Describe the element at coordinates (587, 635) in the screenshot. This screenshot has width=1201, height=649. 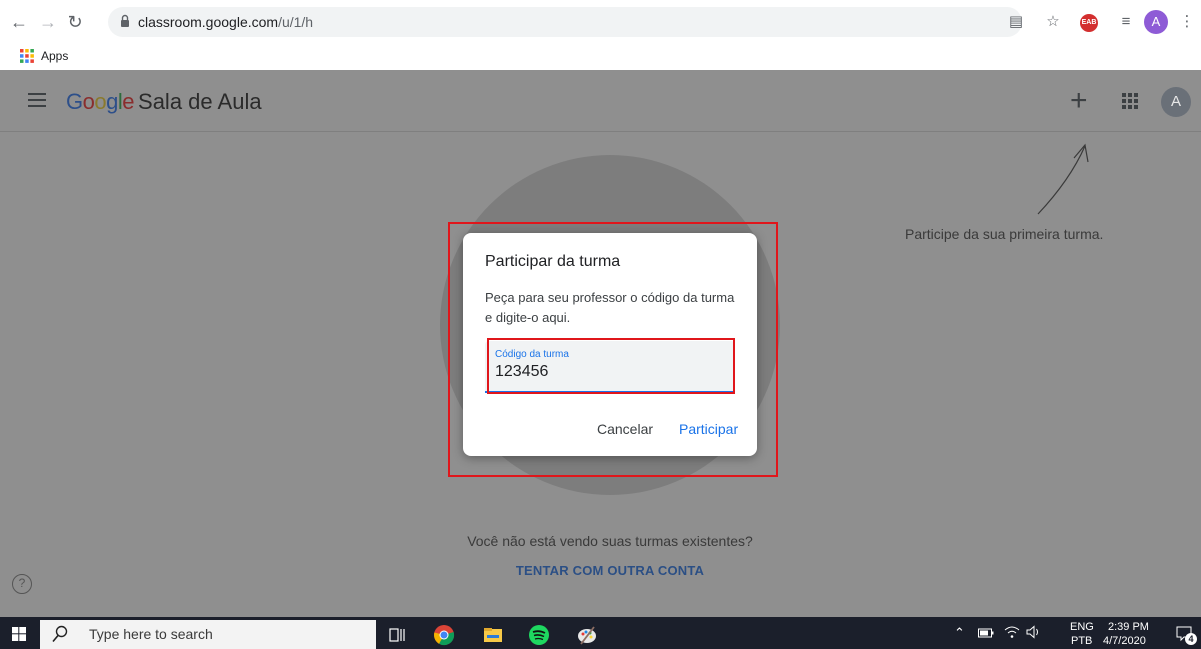
I see `paint-icon` at that location.